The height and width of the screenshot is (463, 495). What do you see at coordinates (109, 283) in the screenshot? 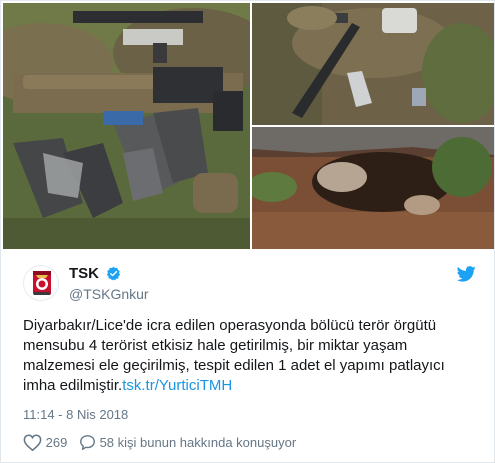
I see `account-info: TSK @TSKGnkur` at bounding box center [109, 283].